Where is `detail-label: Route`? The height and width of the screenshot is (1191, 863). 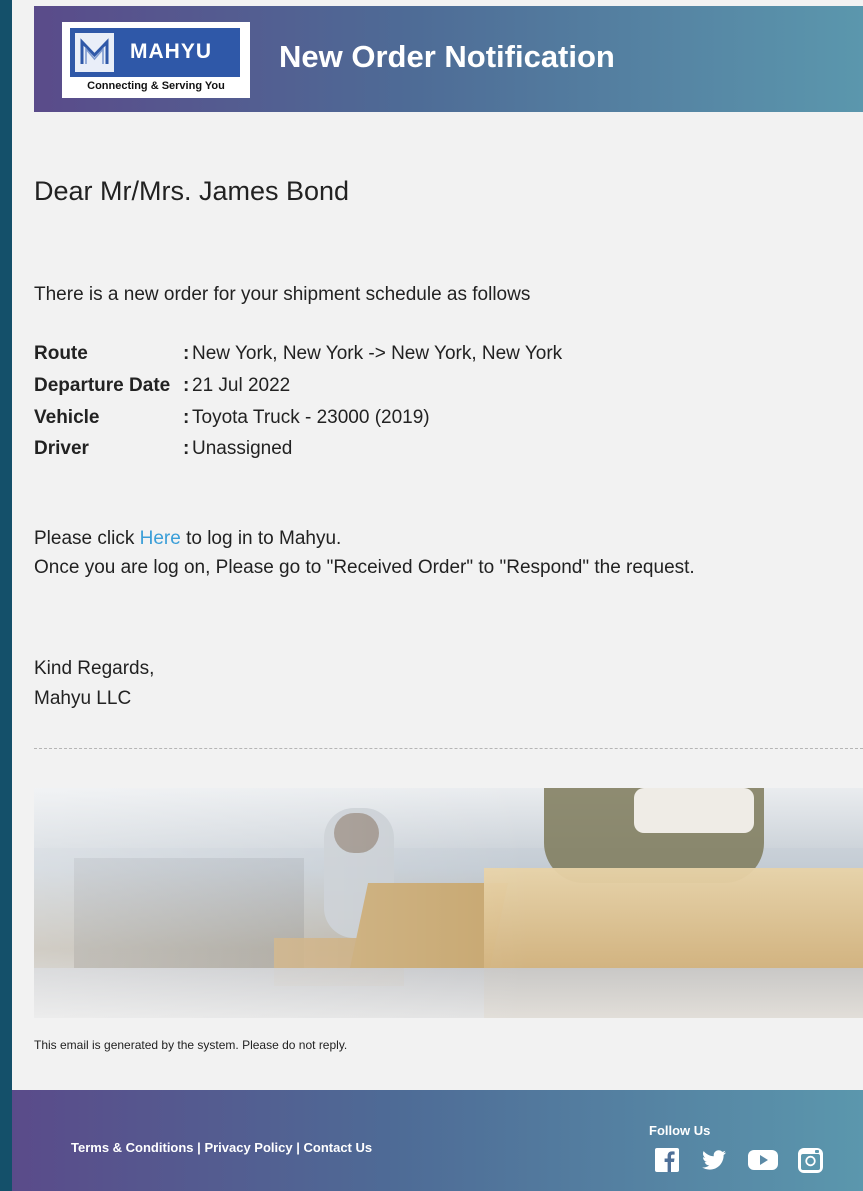
detail-label: Route is located at coordinates (61, 353).